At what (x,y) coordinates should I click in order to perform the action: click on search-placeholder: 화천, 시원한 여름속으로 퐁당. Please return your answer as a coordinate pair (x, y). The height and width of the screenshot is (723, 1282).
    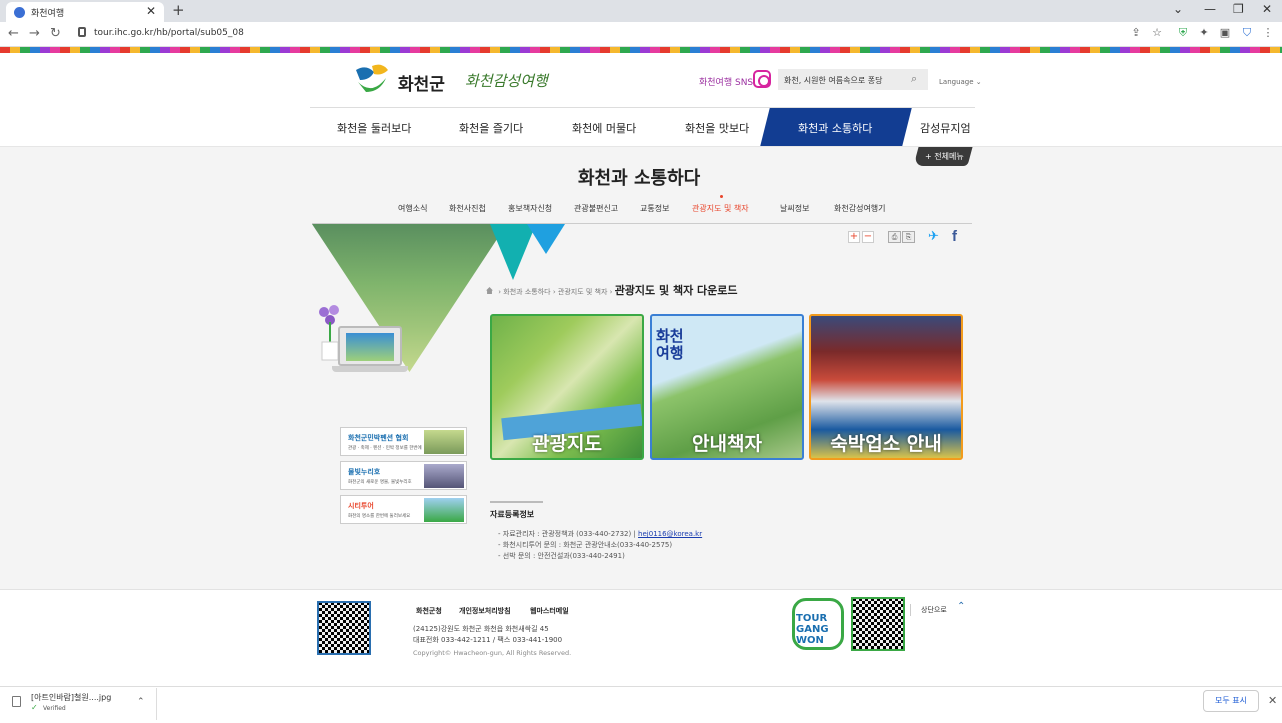
    Looking at the image, I should click on (833, 80).